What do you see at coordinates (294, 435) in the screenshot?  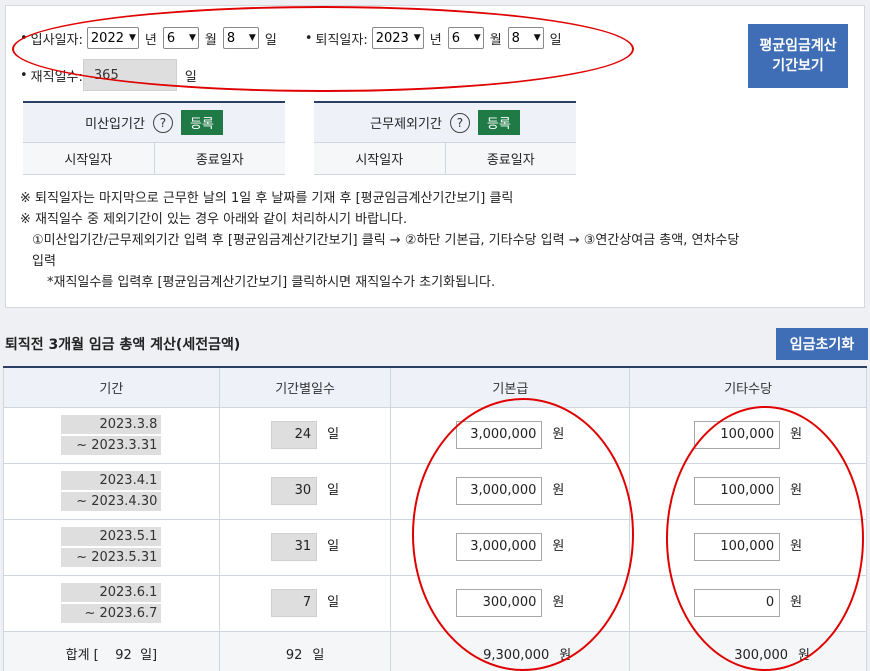 I see `days-field: 24` at bounding box center [294, 435].